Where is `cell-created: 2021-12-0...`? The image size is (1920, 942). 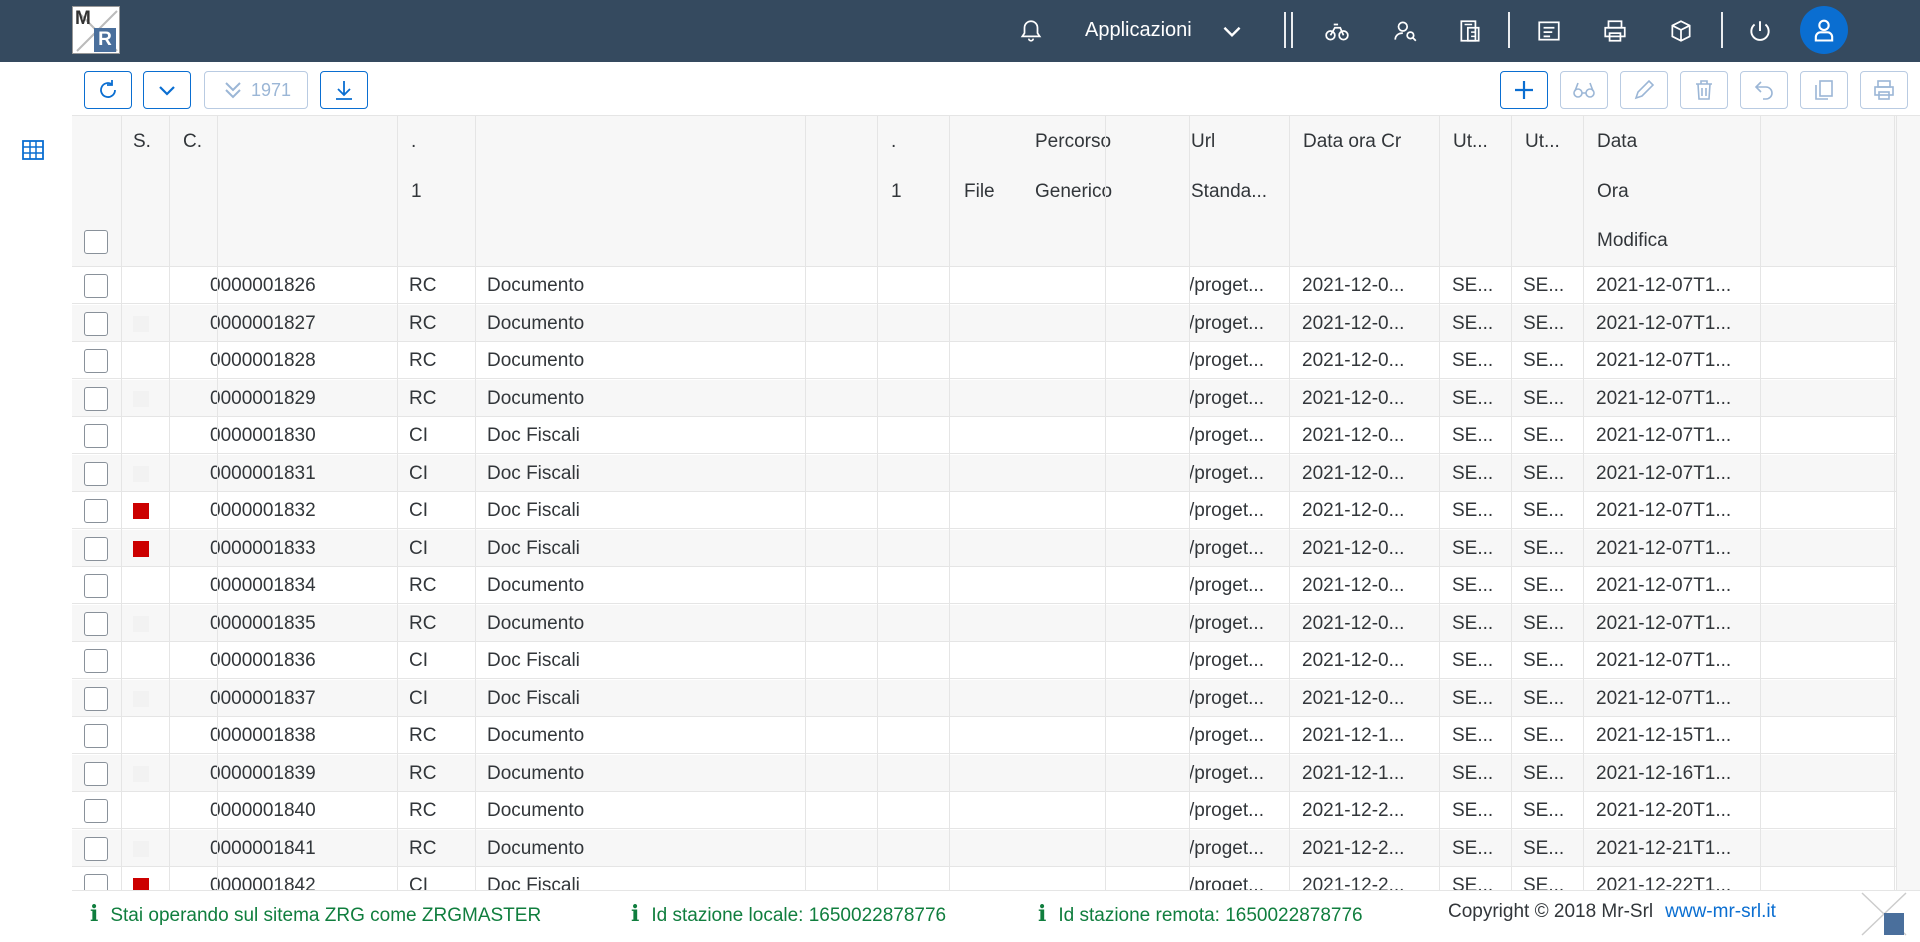 cell-created: 2021-12-0... is located at coordinates (1353, 548).